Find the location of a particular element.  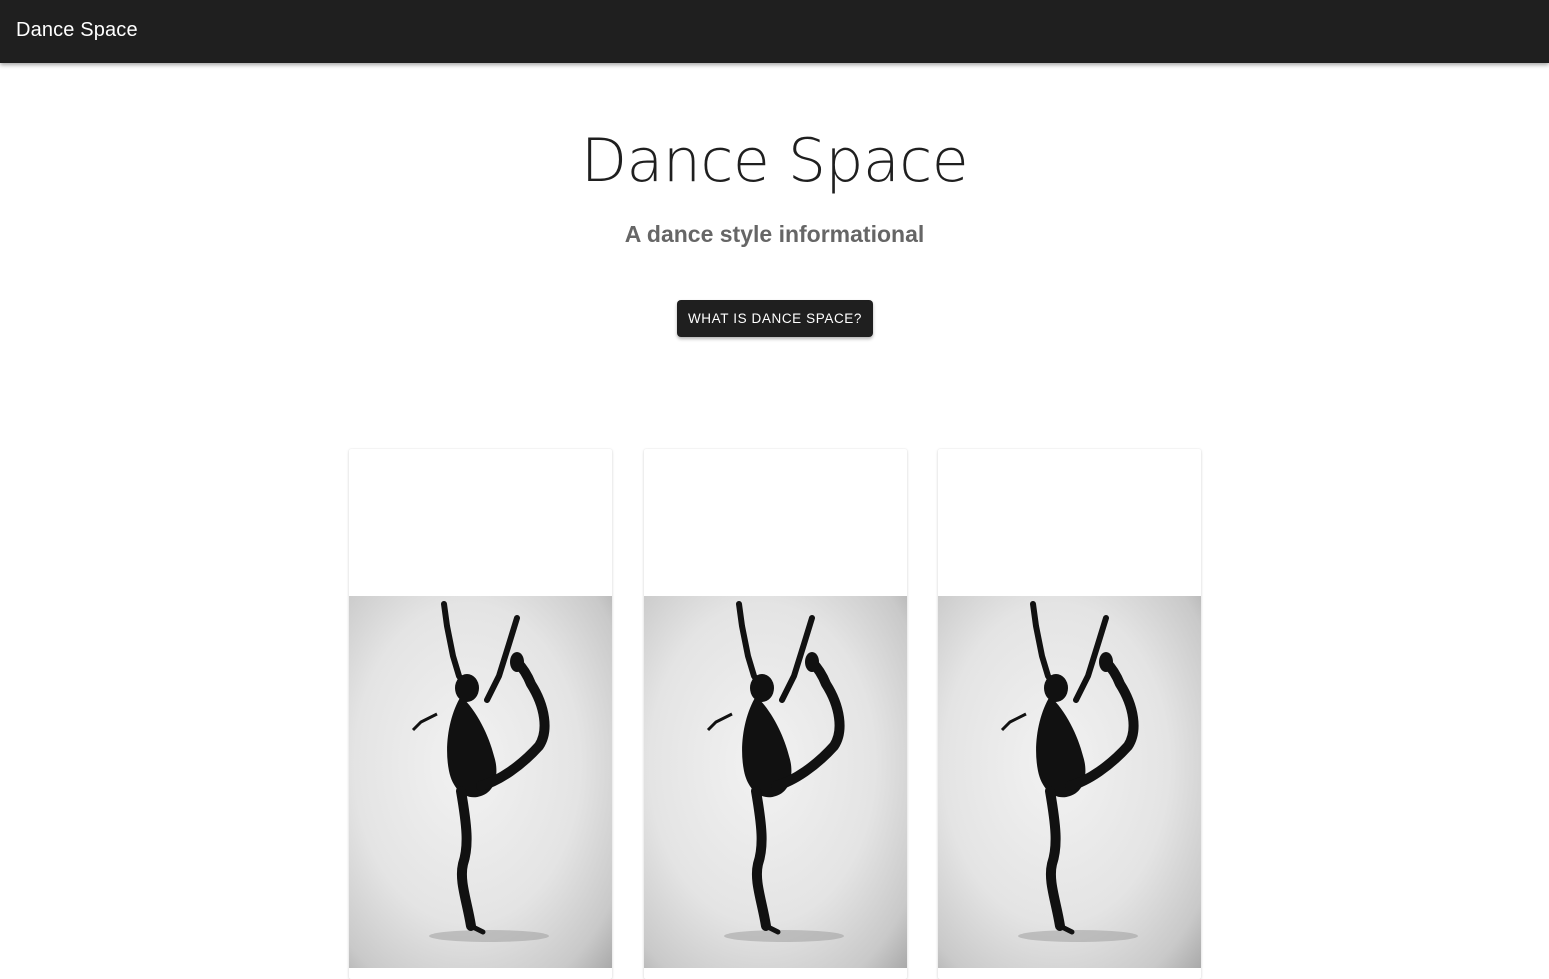

app-bar: Dance Space is located at coordinates (774, 31).